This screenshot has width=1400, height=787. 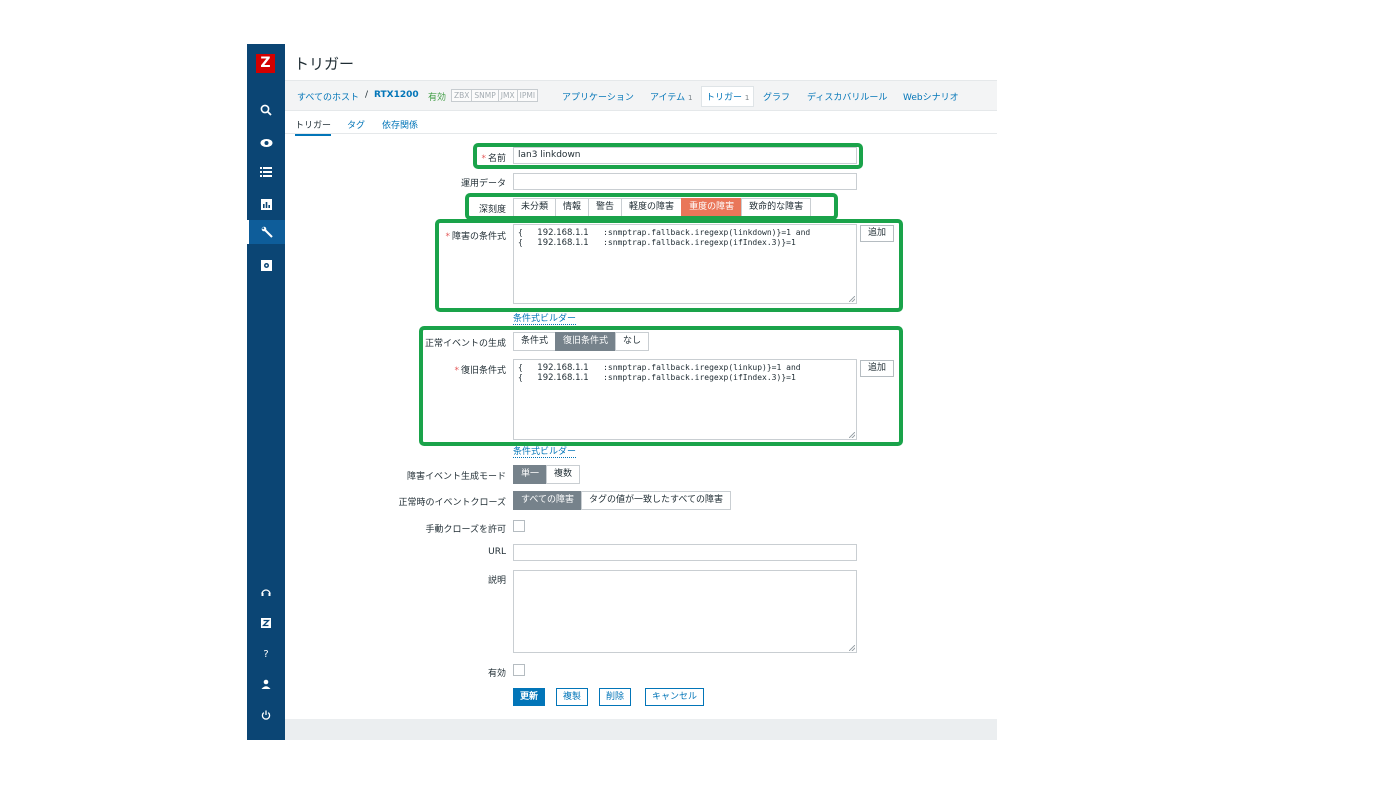 I want to click on items-link: アイテム 1, so click(x=671, y=96).